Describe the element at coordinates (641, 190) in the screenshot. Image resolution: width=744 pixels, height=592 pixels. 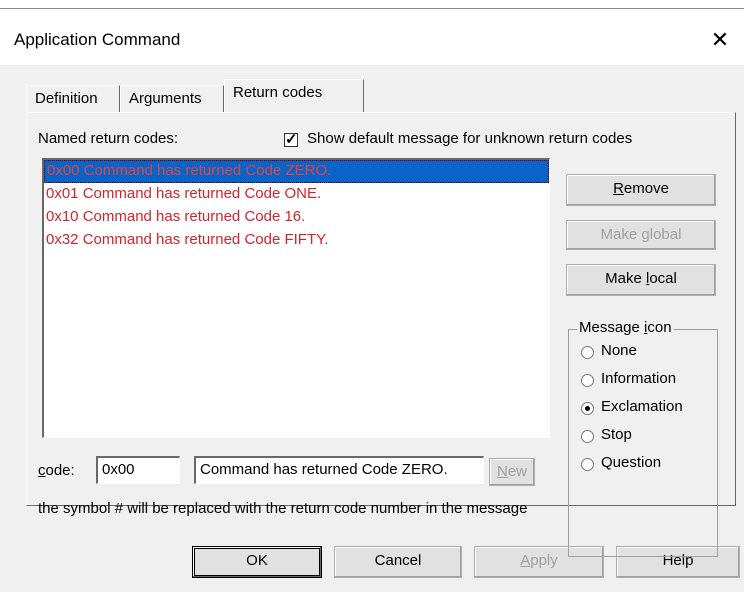
I see `remove-button: Remove` at that location.